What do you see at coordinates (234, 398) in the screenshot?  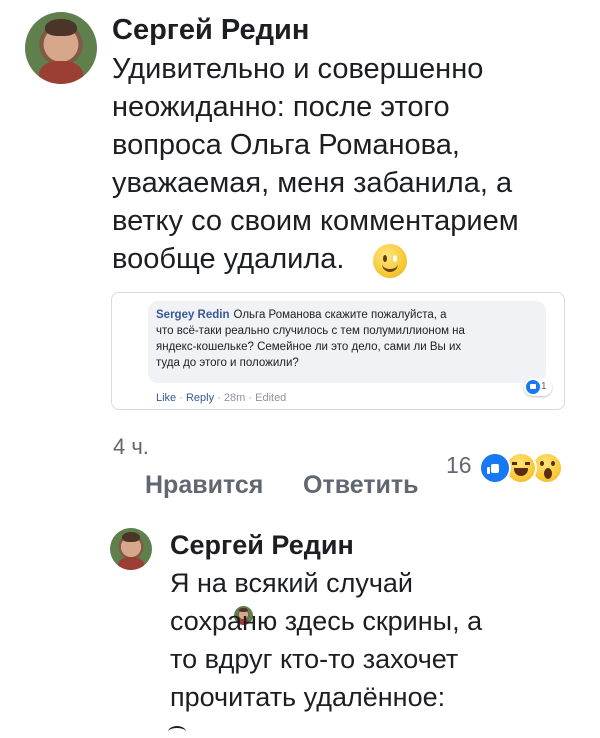 I see `embedded-time: 28m` at bounding box center [234, 398].